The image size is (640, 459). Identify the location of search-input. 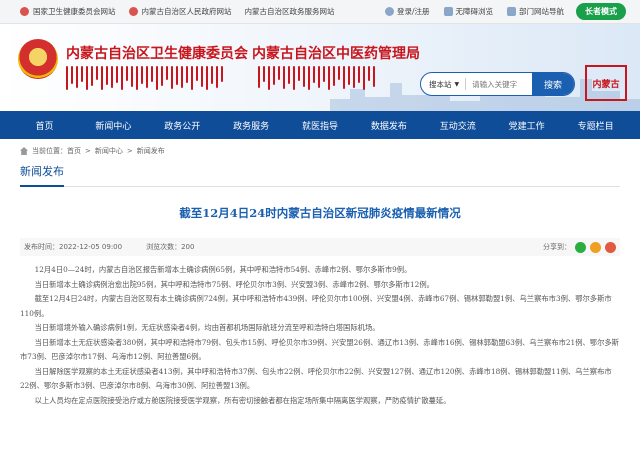
(499, 84).